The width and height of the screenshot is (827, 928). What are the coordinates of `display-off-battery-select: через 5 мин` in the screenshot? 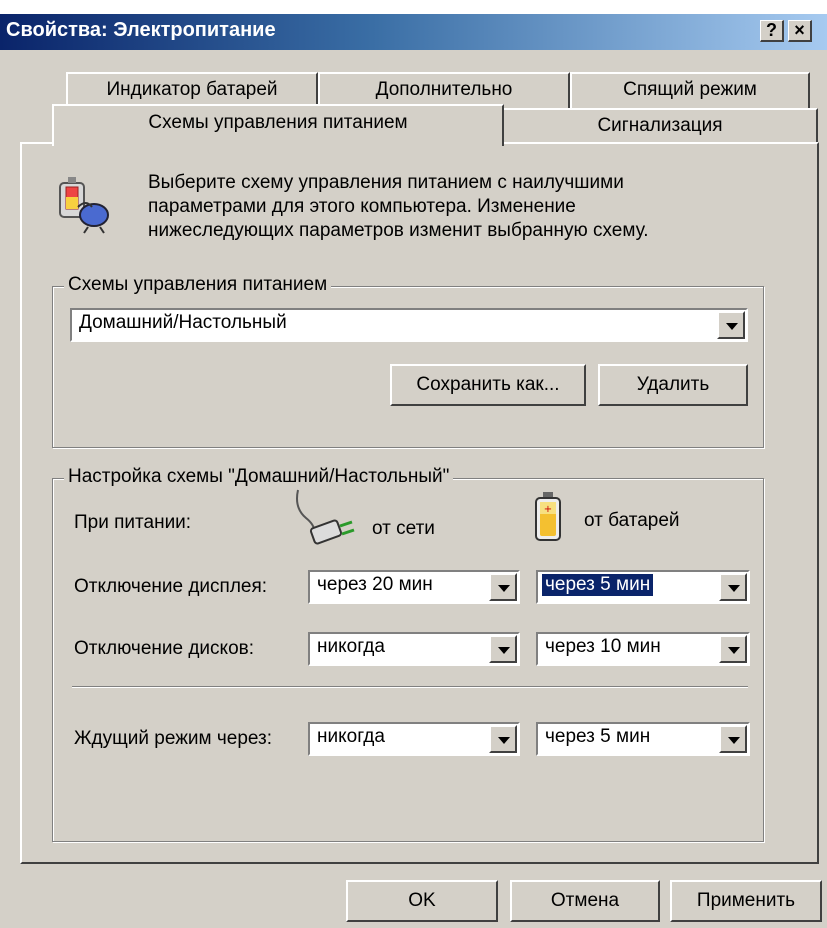 It's located at (643, 587).